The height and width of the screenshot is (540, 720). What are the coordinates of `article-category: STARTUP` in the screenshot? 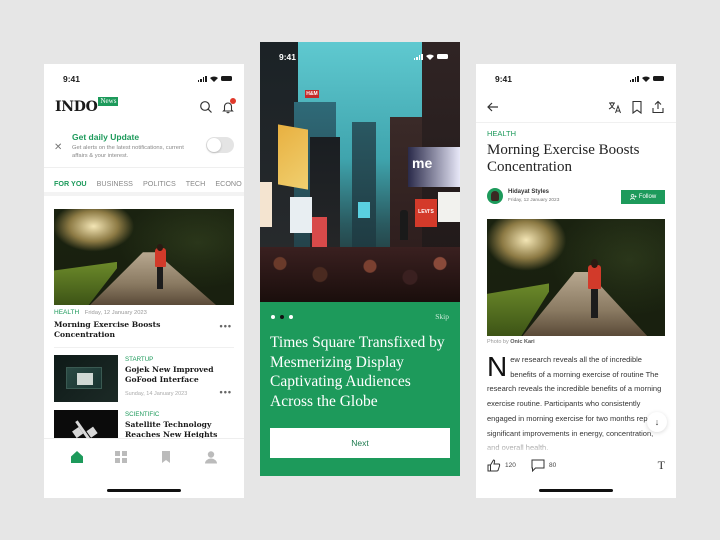 It's located at (139, 359).